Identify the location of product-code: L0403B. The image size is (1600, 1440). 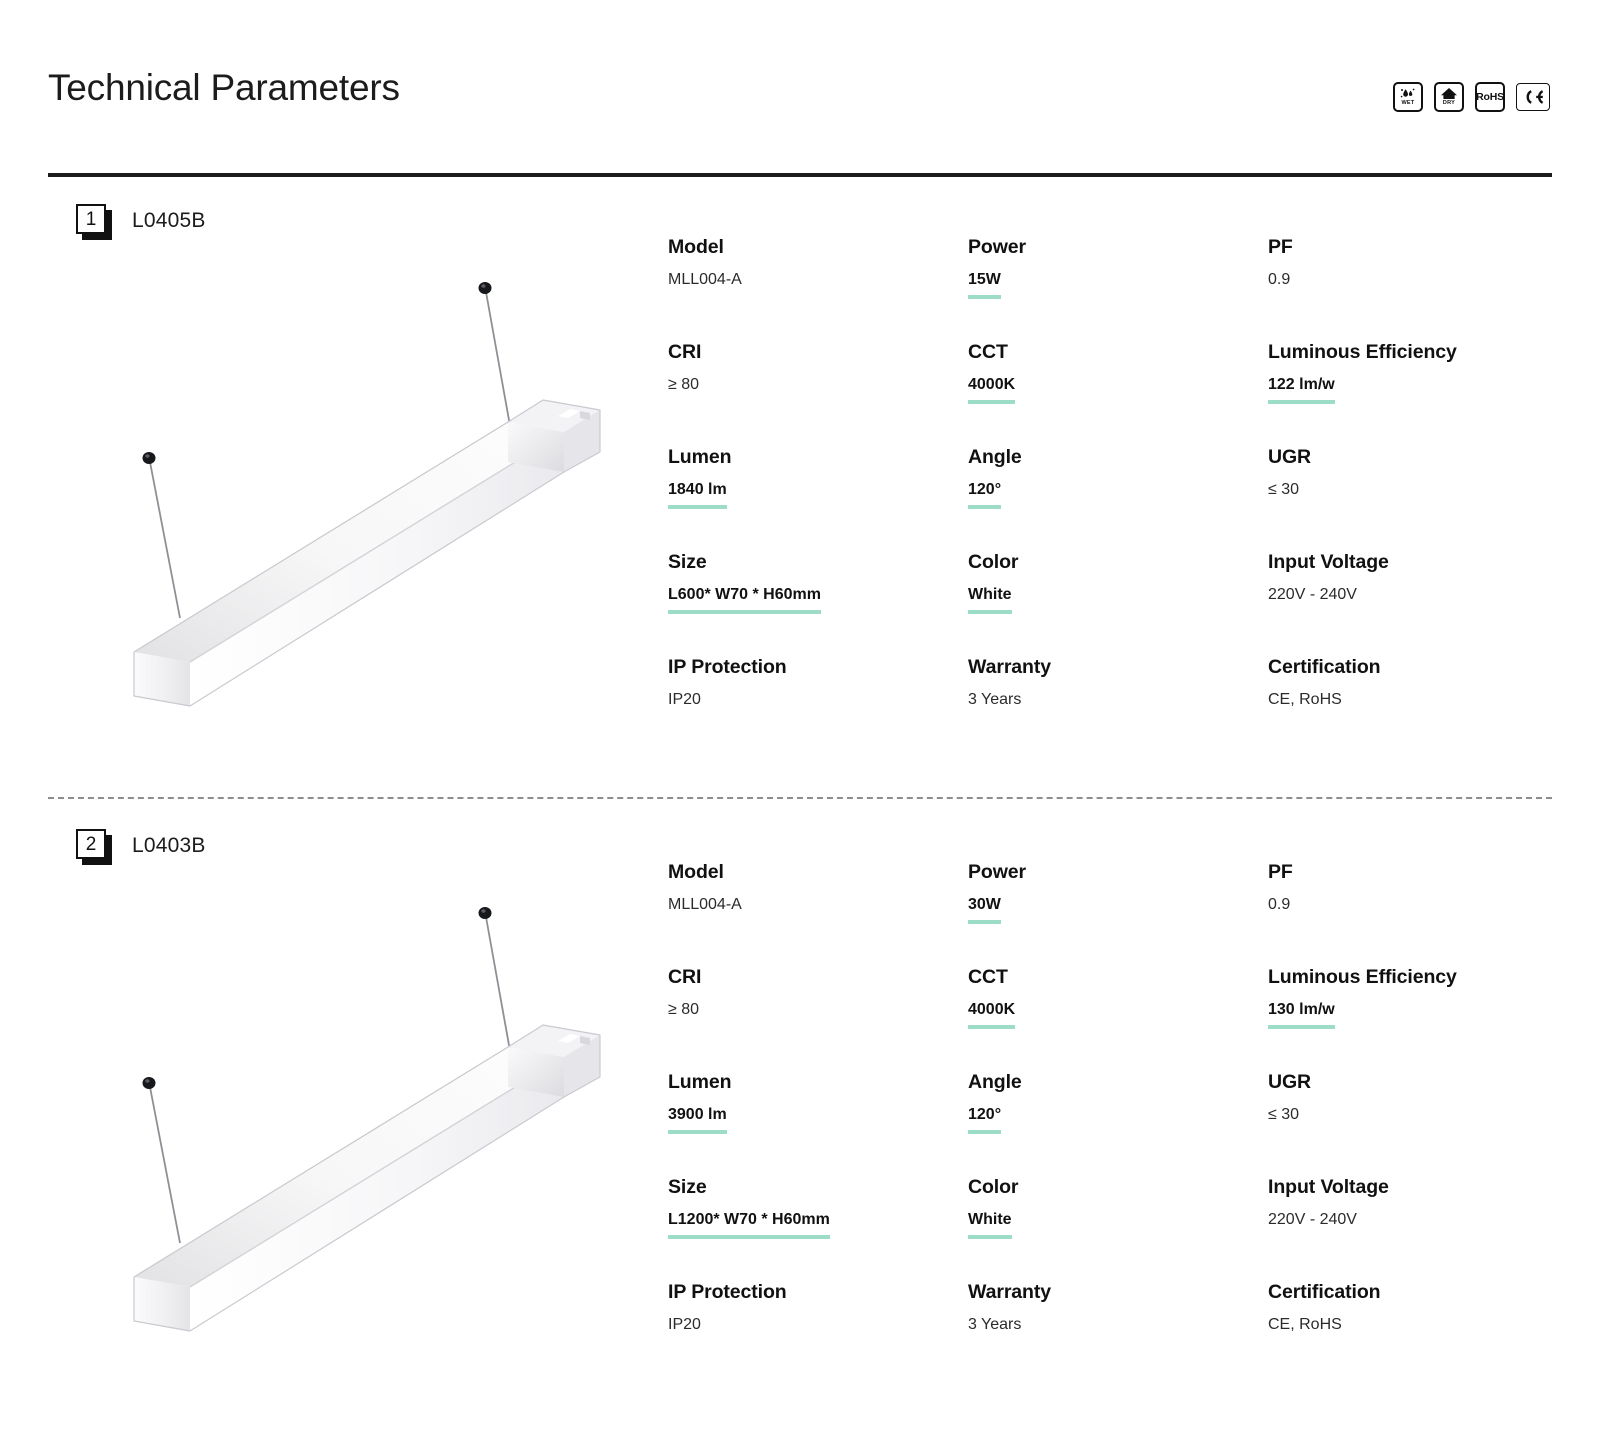
(169, 845).